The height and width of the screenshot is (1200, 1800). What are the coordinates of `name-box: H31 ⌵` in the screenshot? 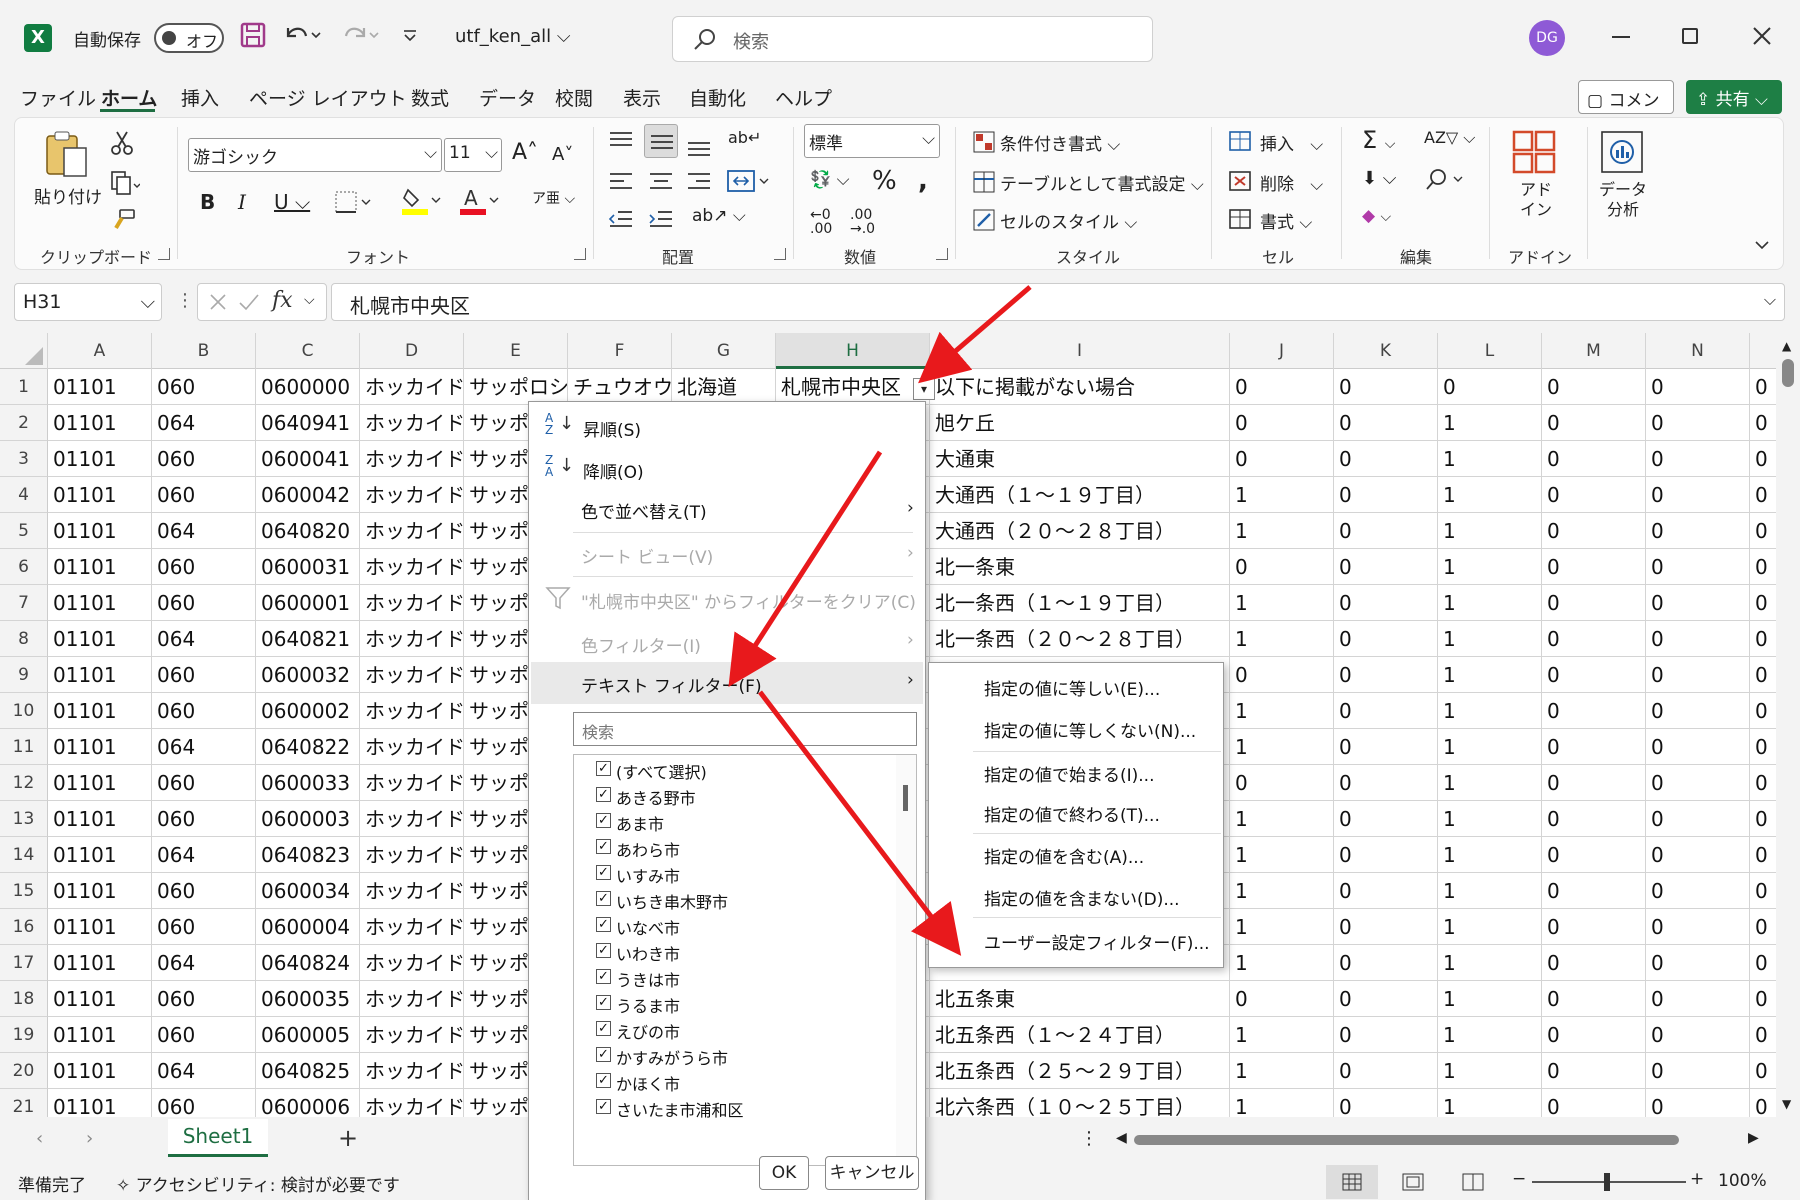 It's located at (88, 302).